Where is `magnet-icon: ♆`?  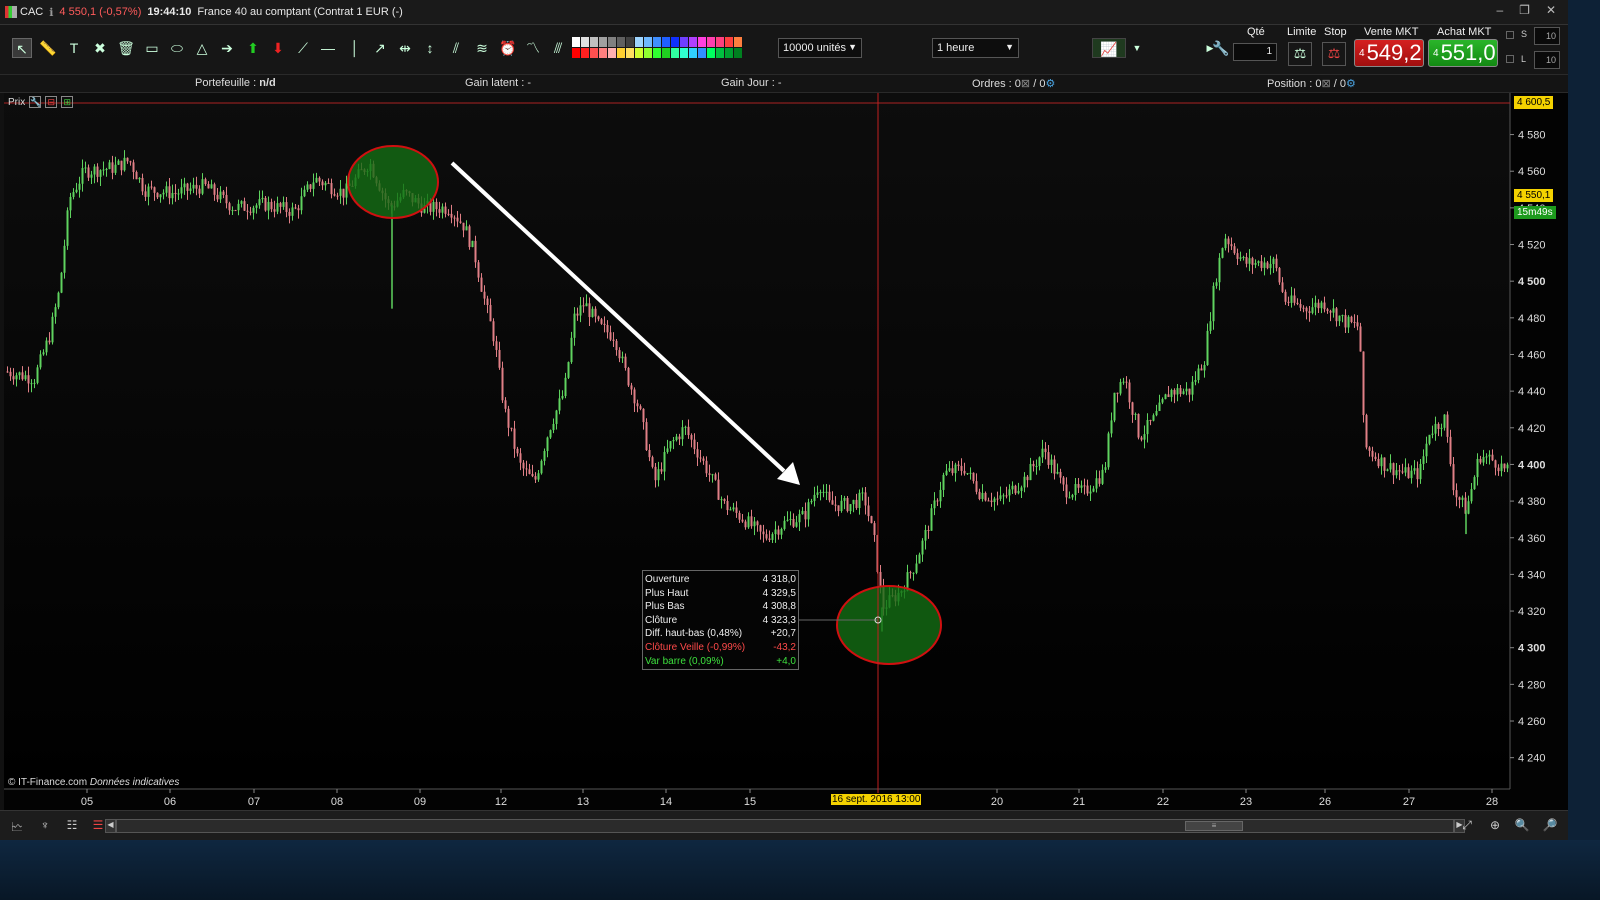
magnet-icon: ♆ is located at coordinates (45, 826).